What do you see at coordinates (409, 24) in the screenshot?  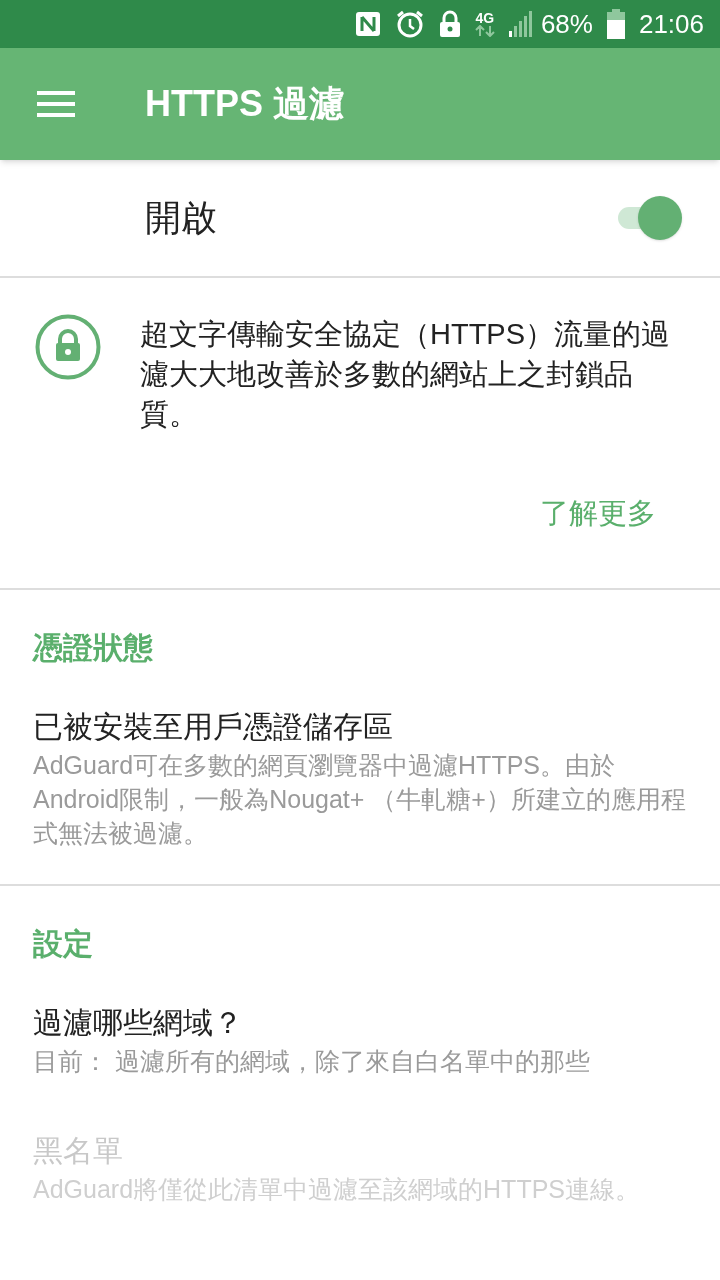 I see `alarm-icon` at bounding box center [409, 24].